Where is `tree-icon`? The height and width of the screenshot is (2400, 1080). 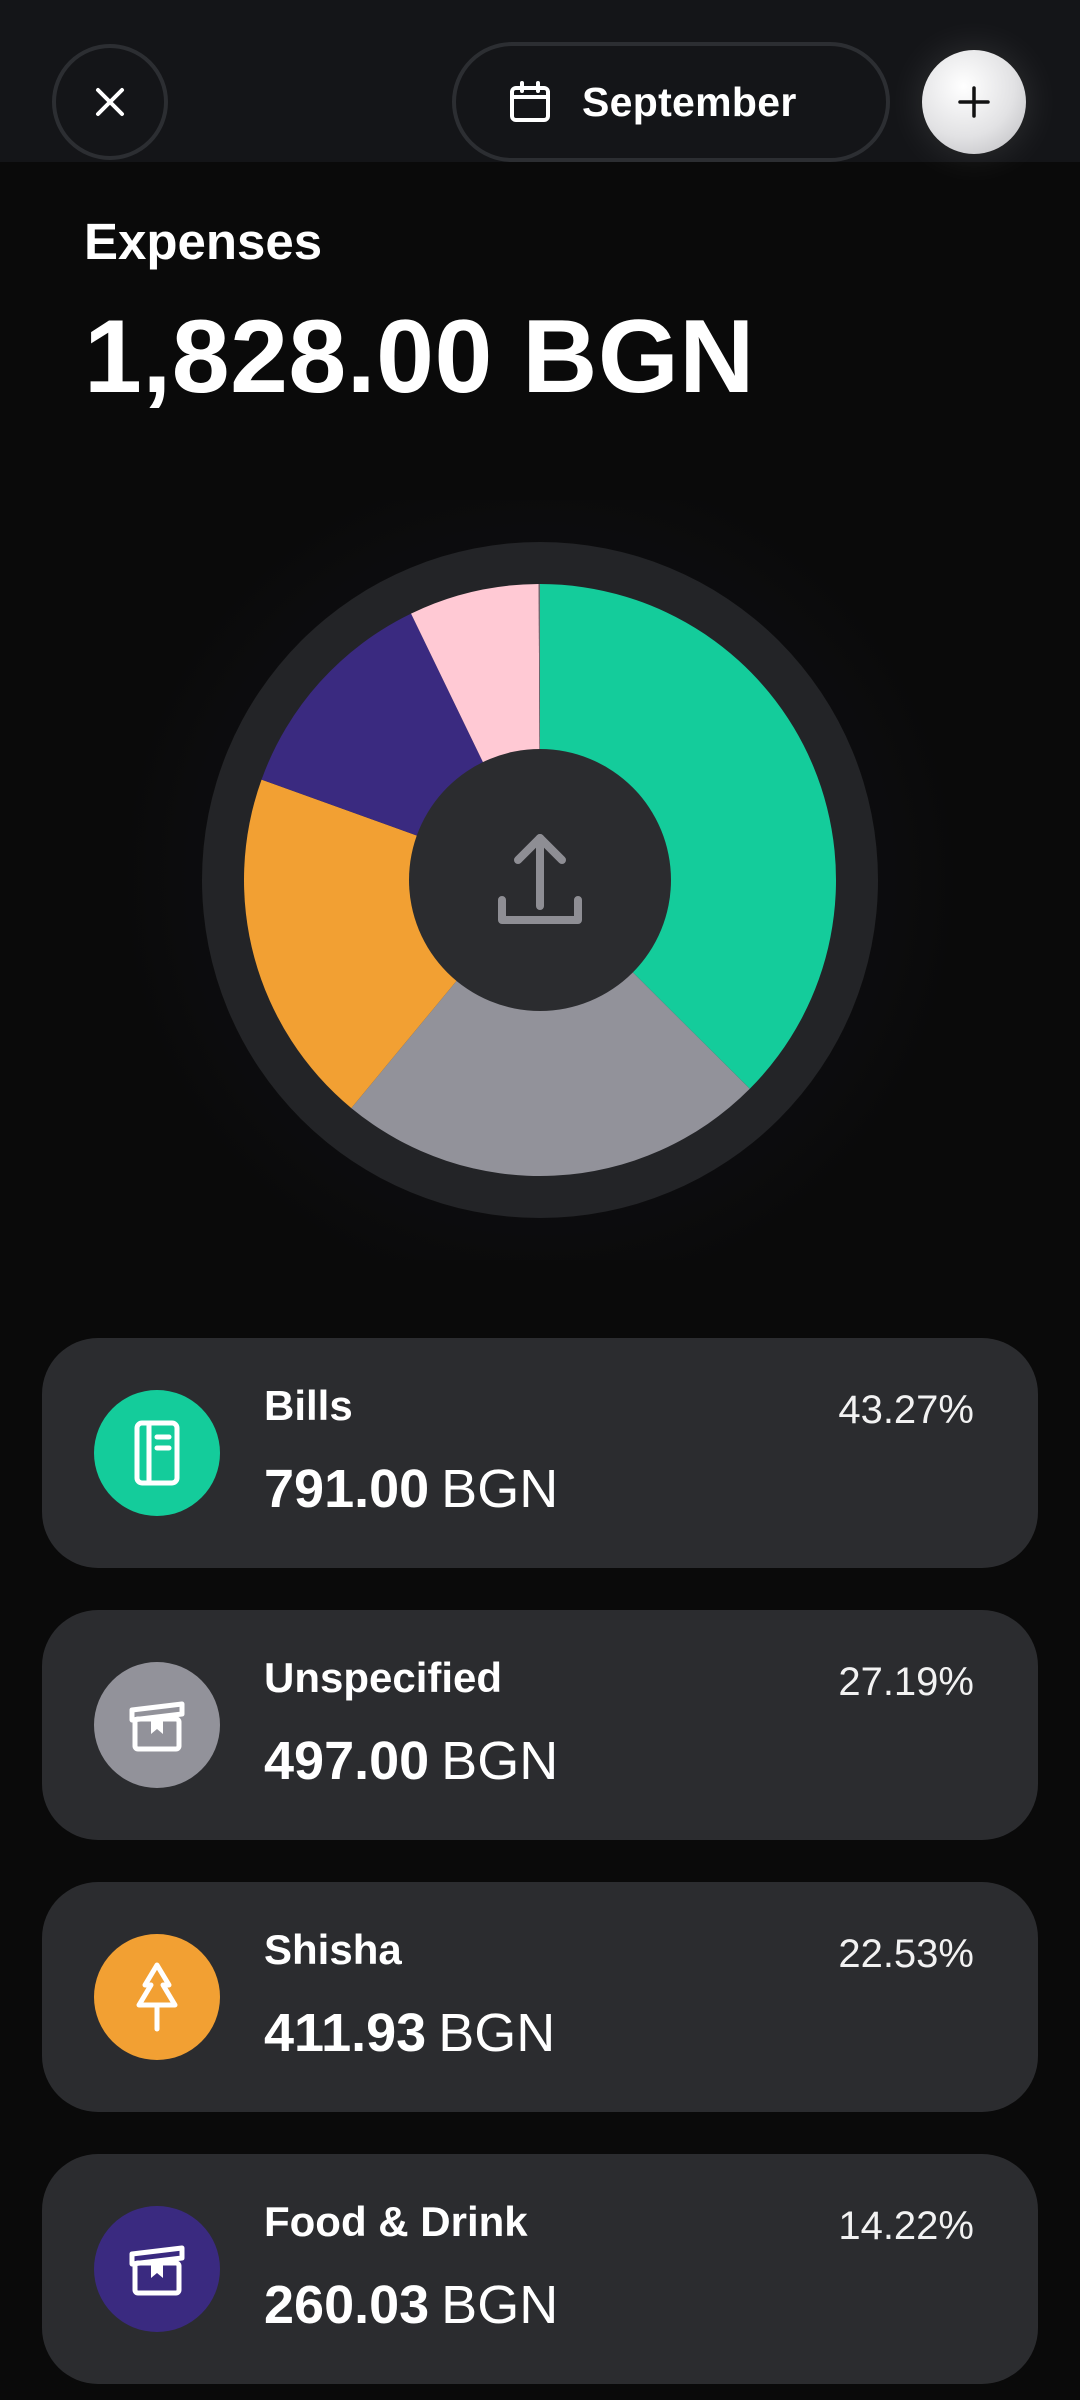 tree-icon is located at coordinates (157, 1997).